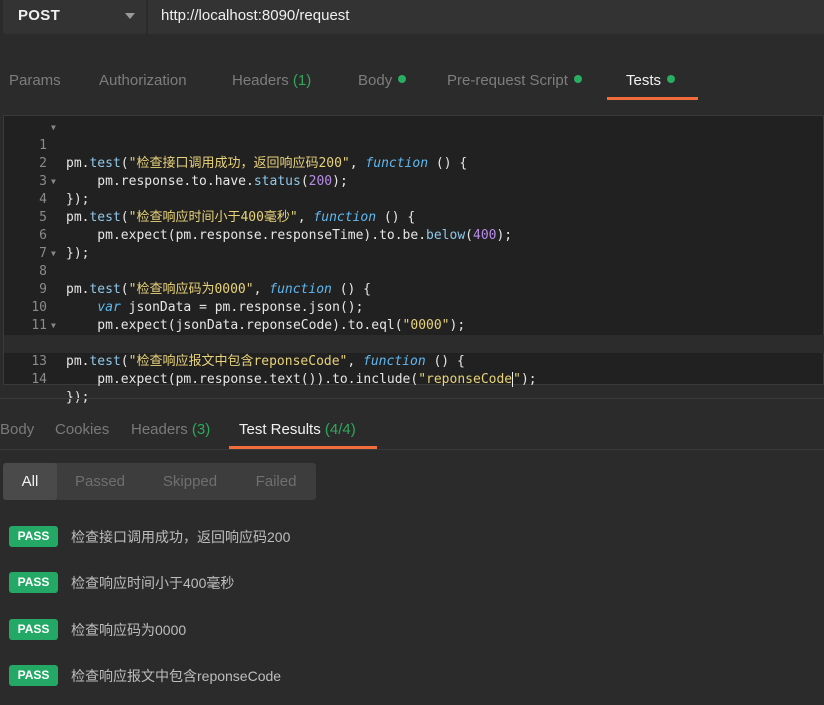 The image size is (824, 705). I want to click on tab-params: Params, so click(35, 80).